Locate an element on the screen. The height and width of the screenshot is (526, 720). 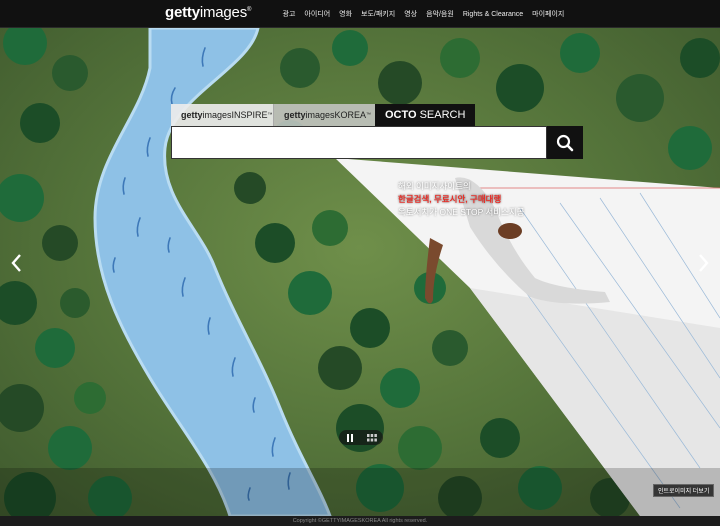
search-box is located at coordinates (359, 142).